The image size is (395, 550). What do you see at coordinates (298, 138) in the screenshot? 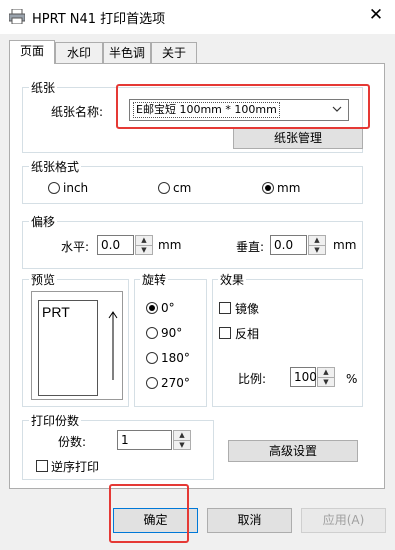
I see `paper-manage-button: 纸张管理` at bounding box center [298, 138].